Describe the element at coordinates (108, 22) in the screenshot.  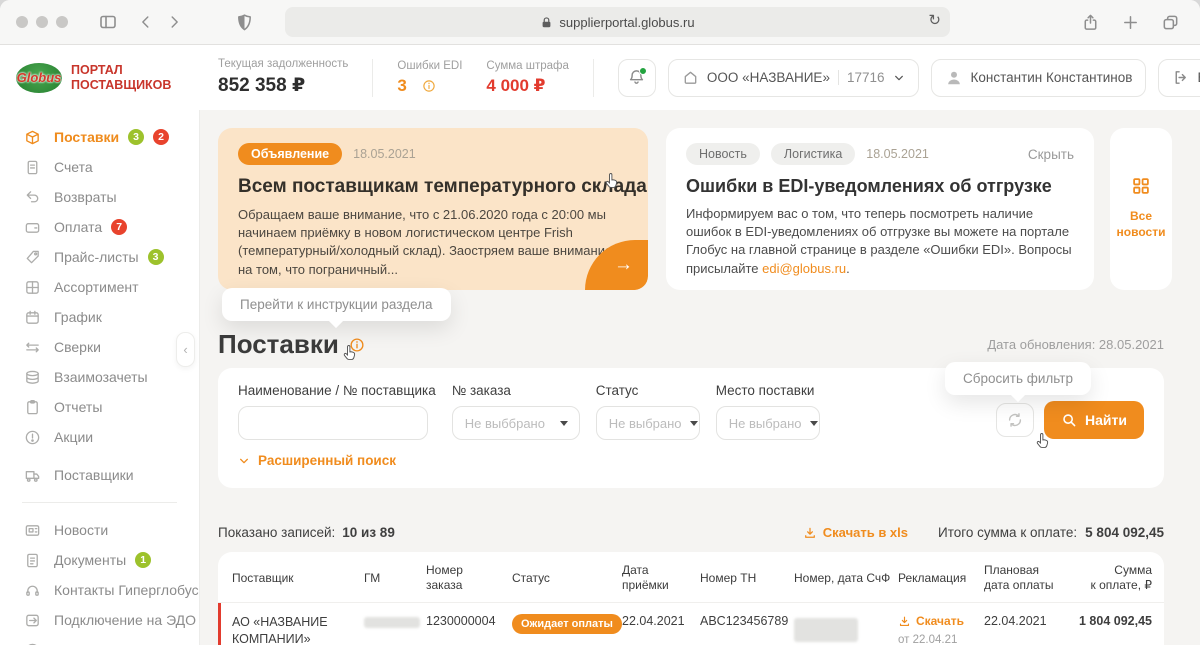
I see `sidebar-toggle-icon` at that location.